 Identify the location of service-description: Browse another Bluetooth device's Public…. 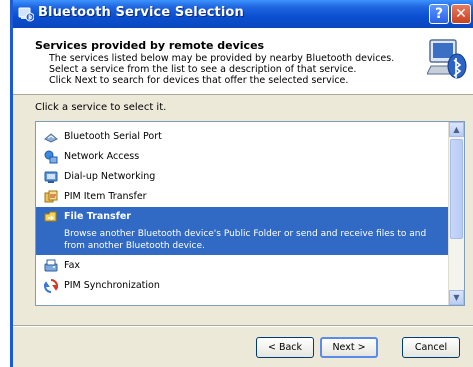
(245, 240).